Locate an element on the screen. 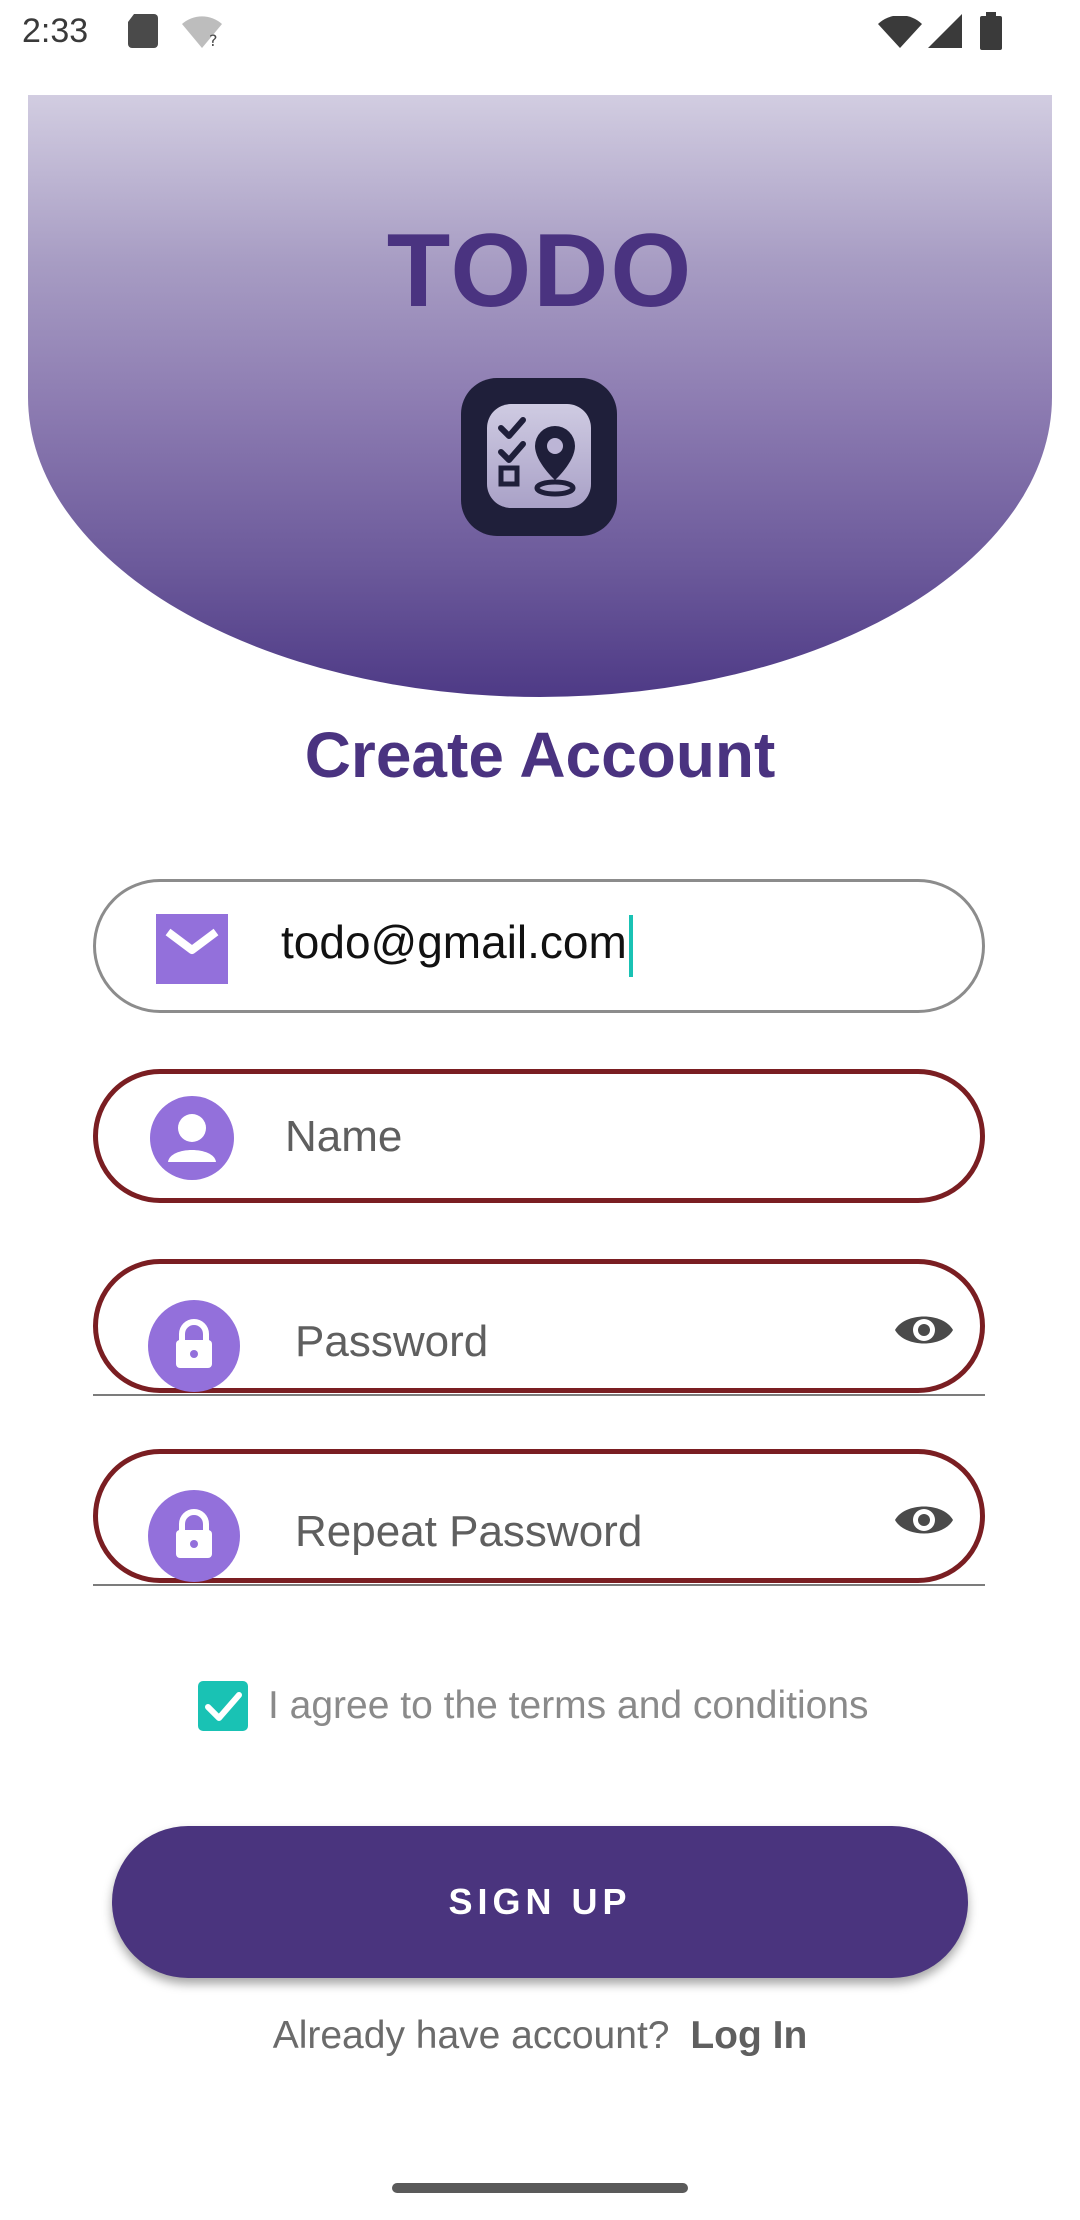 This screenshot has width=1080, height=2220. signup-button: SIGN UP is located at coordinates (540, 1902).